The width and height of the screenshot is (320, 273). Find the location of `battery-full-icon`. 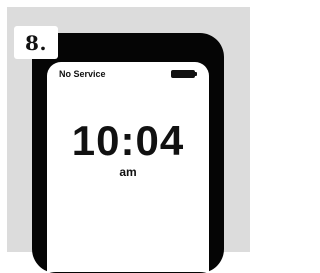

battery-full-icon is located at coordinates (183, 74).